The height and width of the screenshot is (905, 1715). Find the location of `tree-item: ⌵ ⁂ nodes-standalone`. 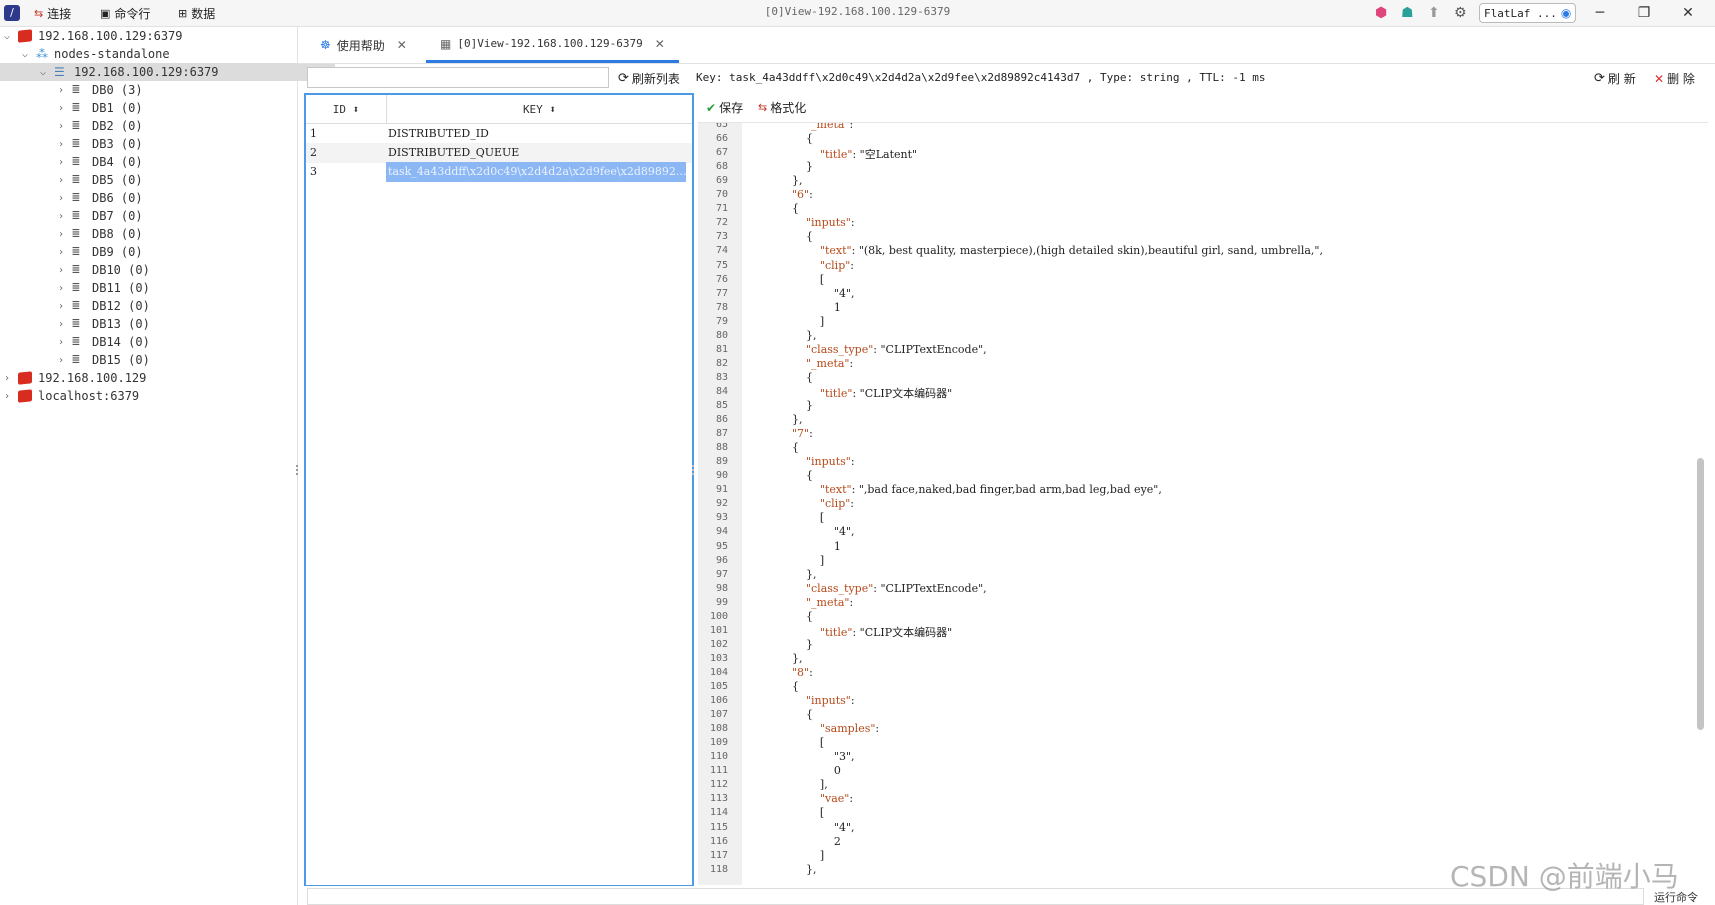

tree-item: ⌵ ⁂ nodes-standalone is located at coordinates (158, 54).